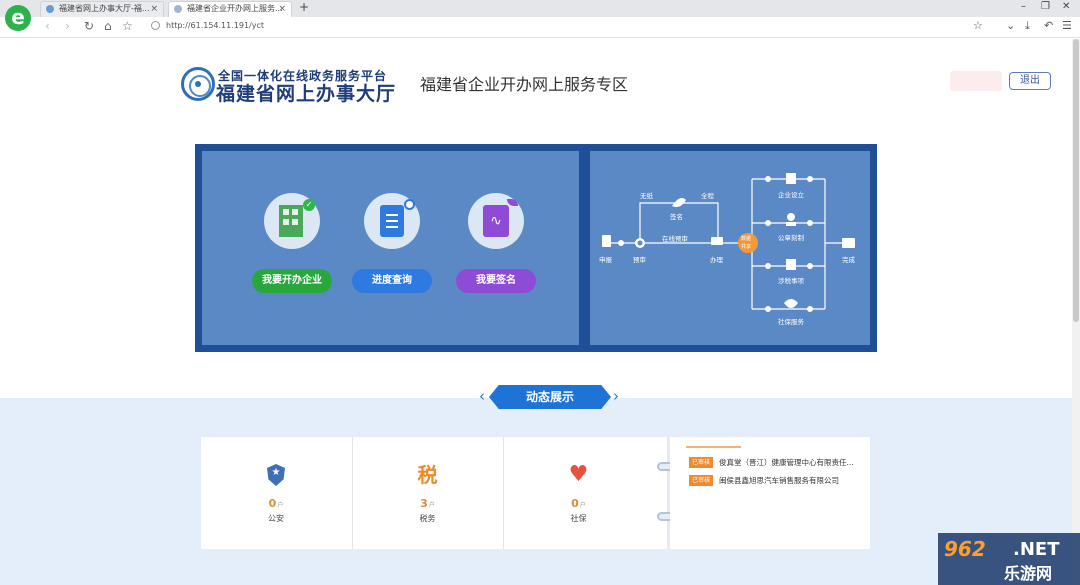  I want to click on binder-divider, so click(668, 493).